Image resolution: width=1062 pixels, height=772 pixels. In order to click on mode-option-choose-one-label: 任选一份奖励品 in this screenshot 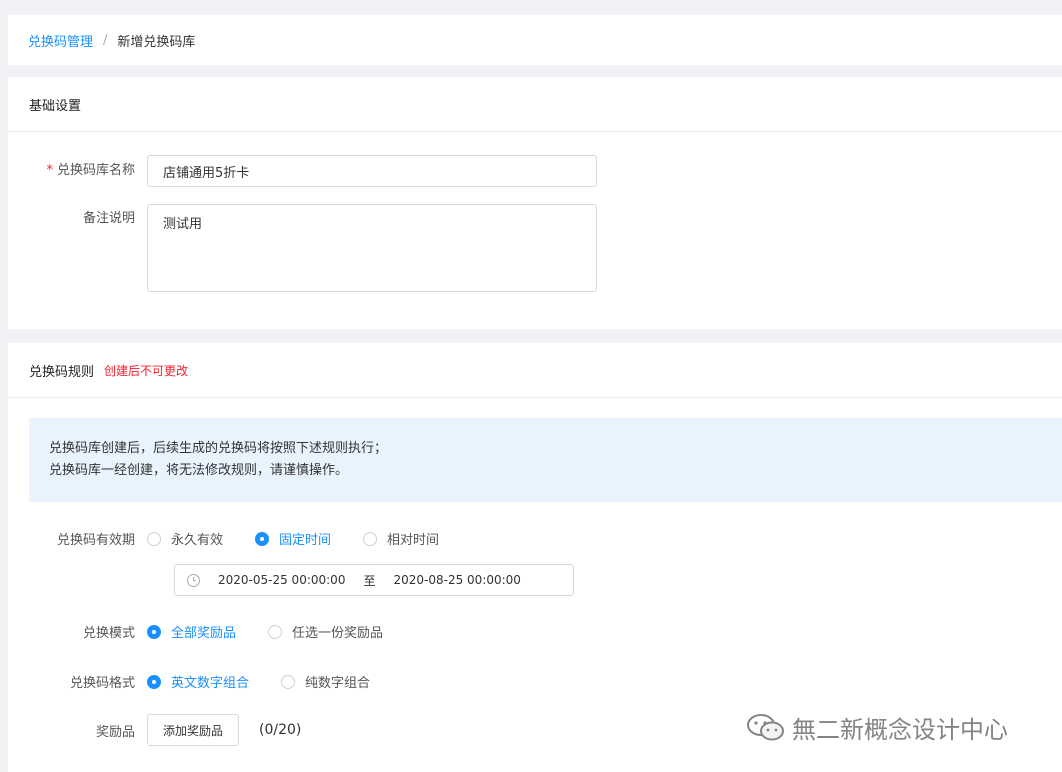, I will do `click(338, 633)`.